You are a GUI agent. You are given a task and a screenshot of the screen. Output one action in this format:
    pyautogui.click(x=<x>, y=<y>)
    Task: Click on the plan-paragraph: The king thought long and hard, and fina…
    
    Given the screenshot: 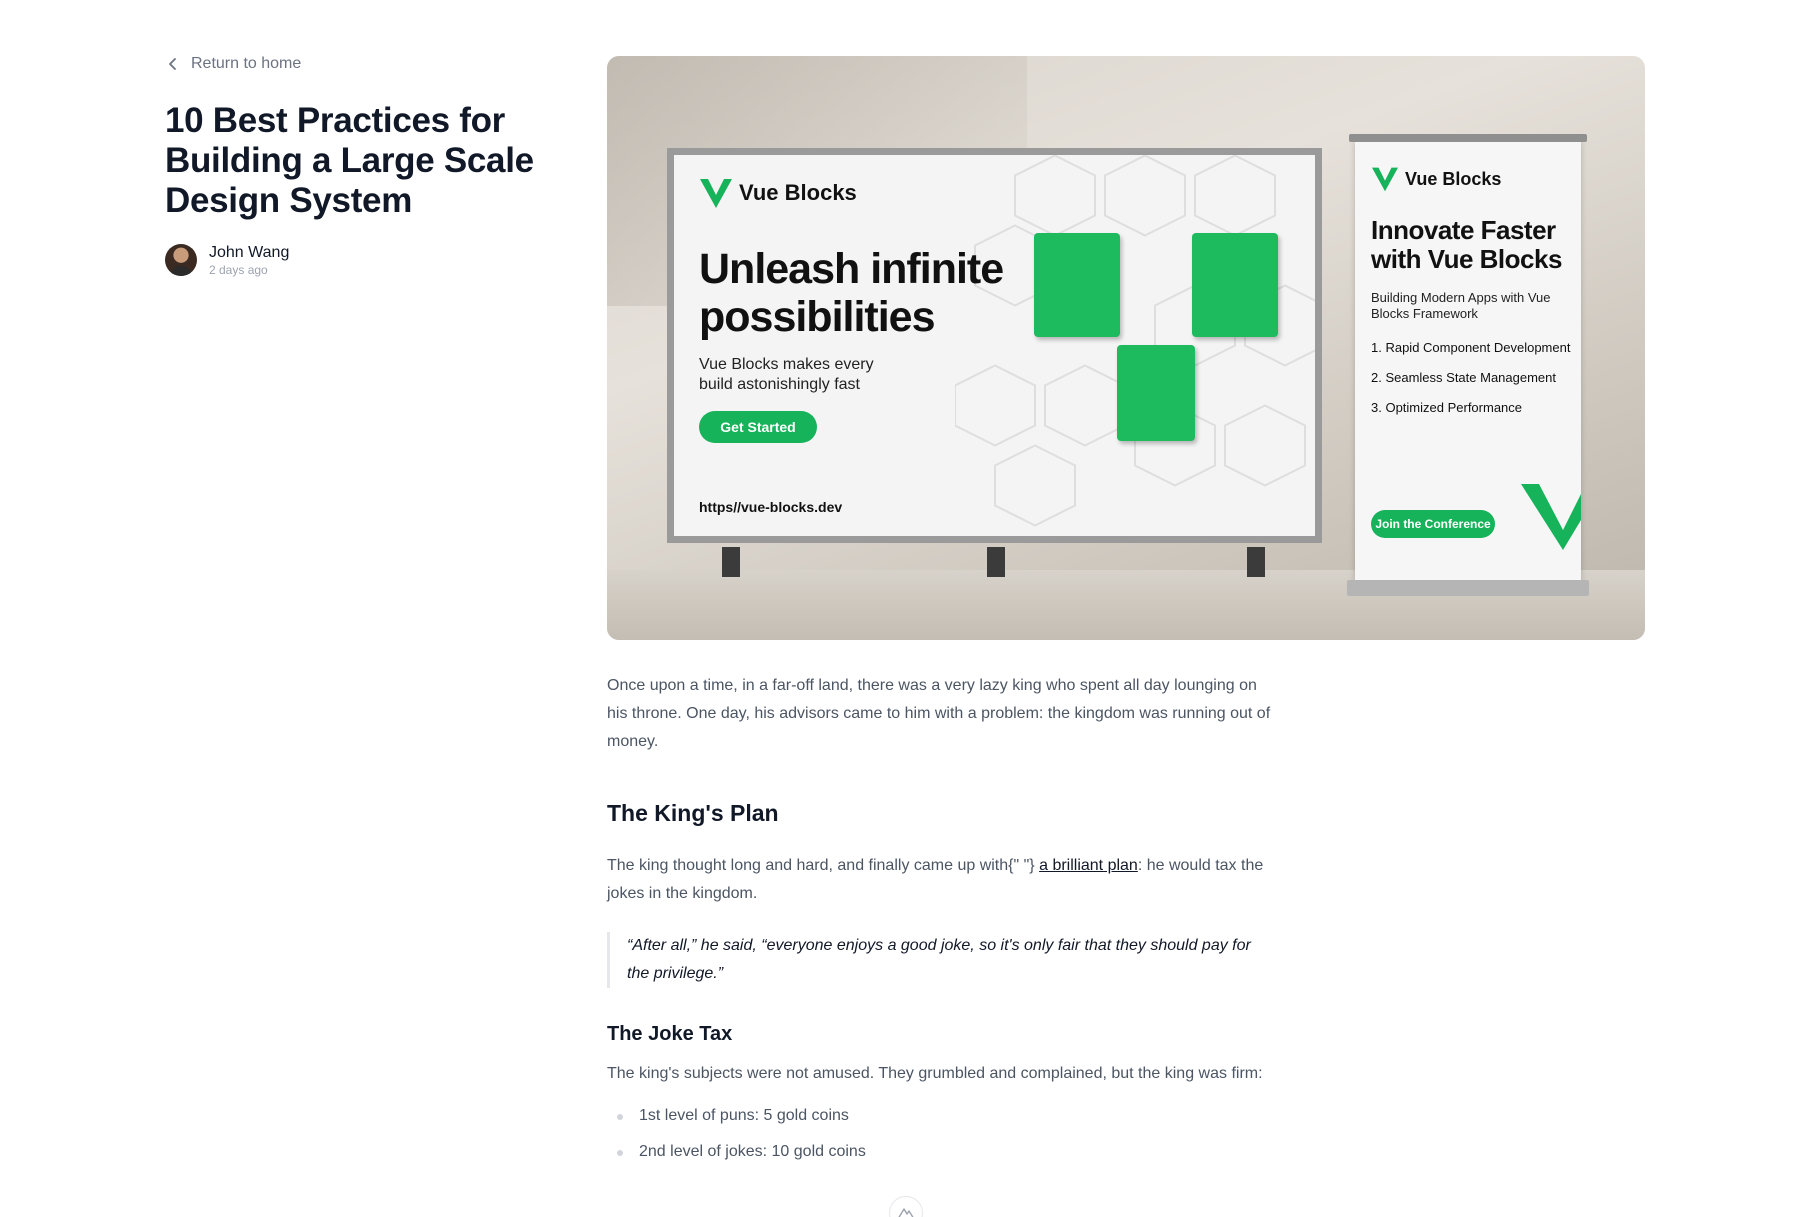 What is the action you would take?
    pyautogui.click(x=935, y=879)
    